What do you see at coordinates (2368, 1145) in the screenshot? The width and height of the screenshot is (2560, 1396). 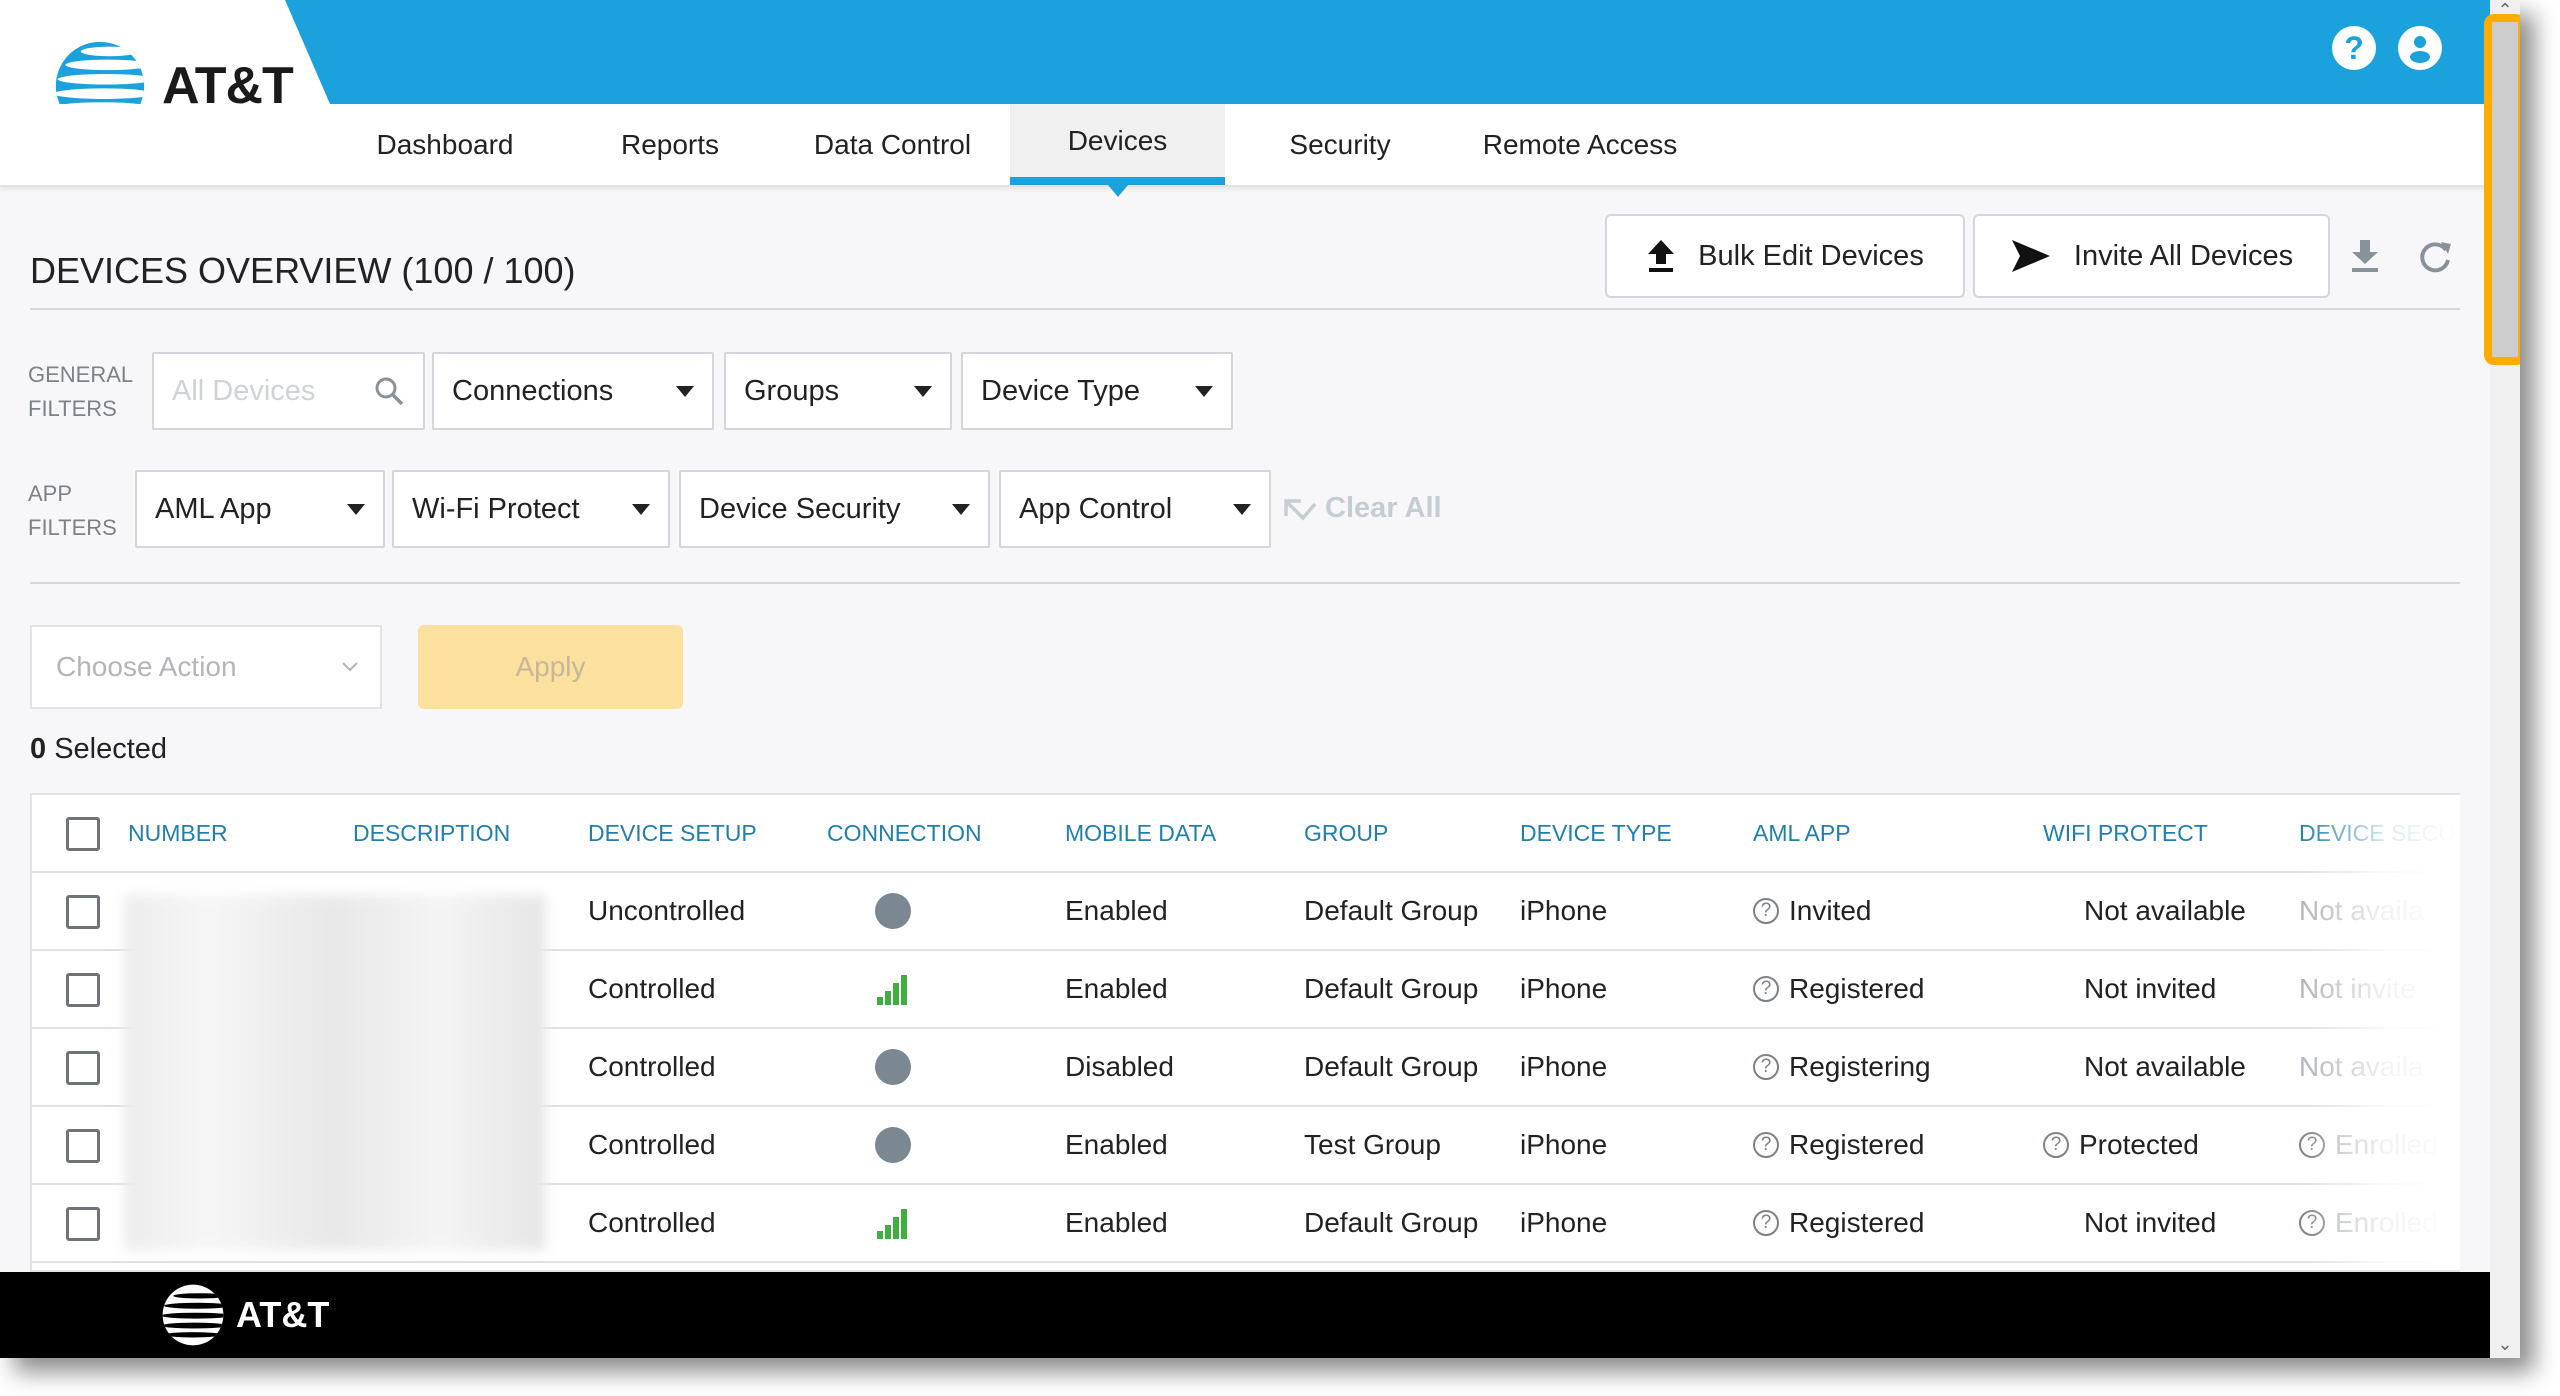 I see `device-security-cell: ? Enrolled` at bounding box center [2368, 1145].